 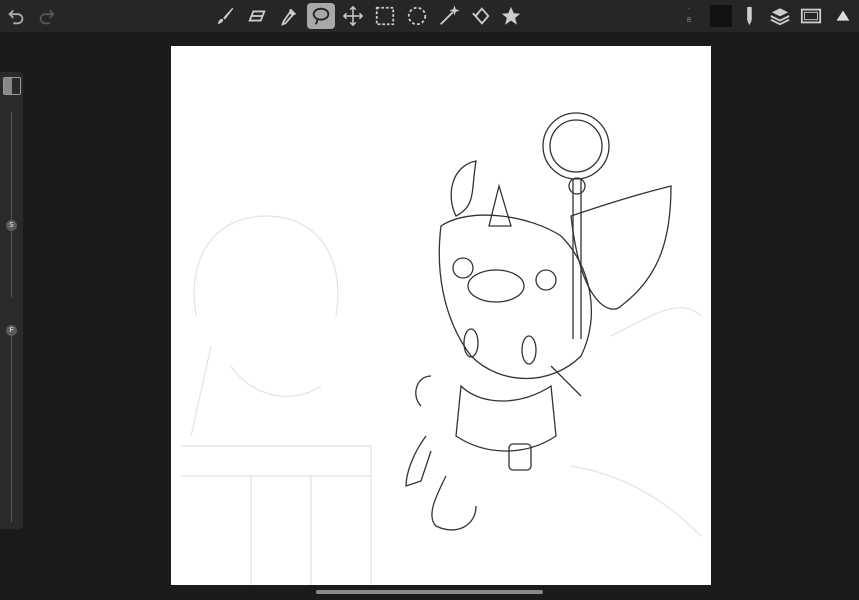 I want to click on star-icon, so click(x=511, y=15).